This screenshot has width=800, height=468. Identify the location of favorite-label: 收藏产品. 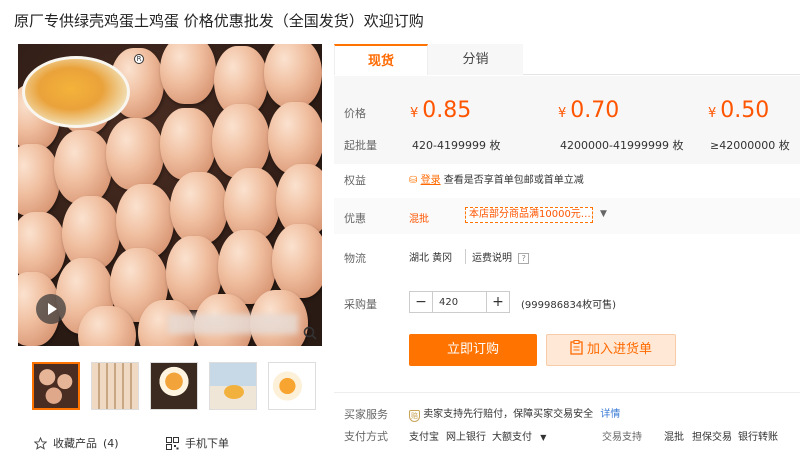
(75, 443).